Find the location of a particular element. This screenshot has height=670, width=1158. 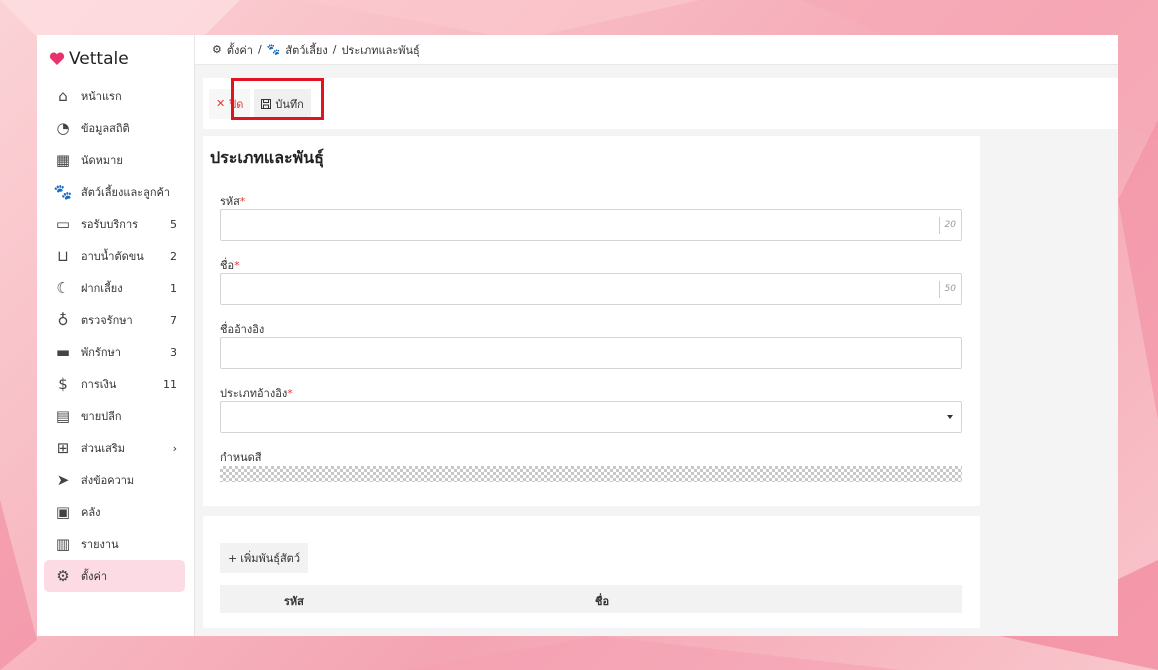

sidebar-item-label: อาบน้ำตัดขน is located at coordinates (112, 256).